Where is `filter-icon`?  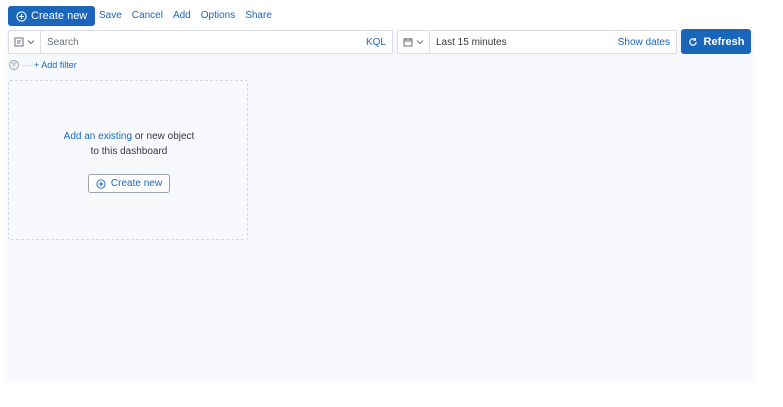 filter-icon is located at coordinates (14, 65).